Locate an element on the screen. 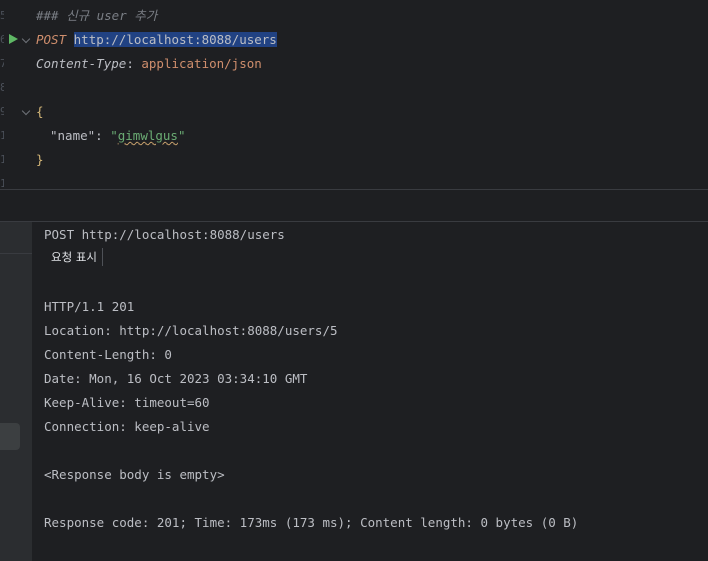 This screenshot has height=561, width=708. request-line: POST http://localhost:8088/users is located at coordinates (156, 40).